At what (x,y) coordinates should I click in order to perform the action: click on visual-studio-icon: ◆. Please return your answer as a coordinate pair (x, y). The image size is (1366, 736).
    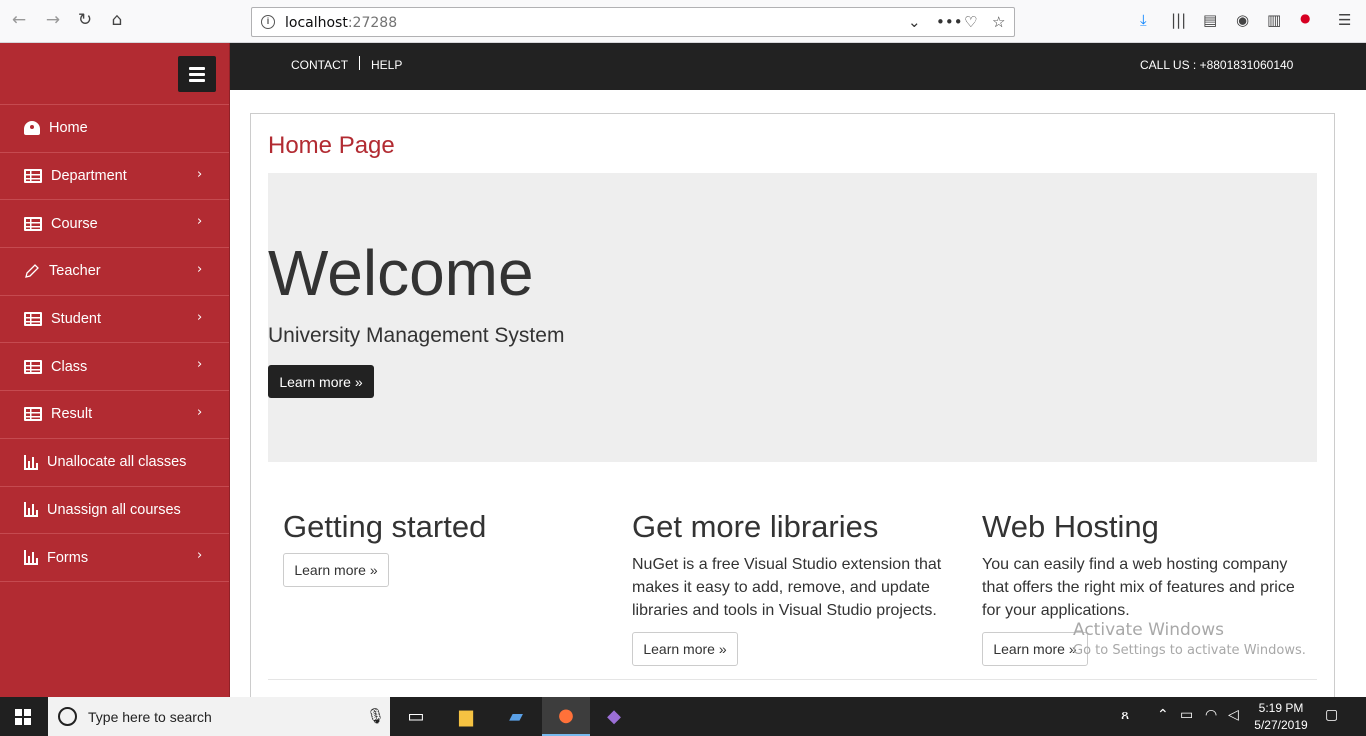
    Looking at the image, I should click on (614, 716).